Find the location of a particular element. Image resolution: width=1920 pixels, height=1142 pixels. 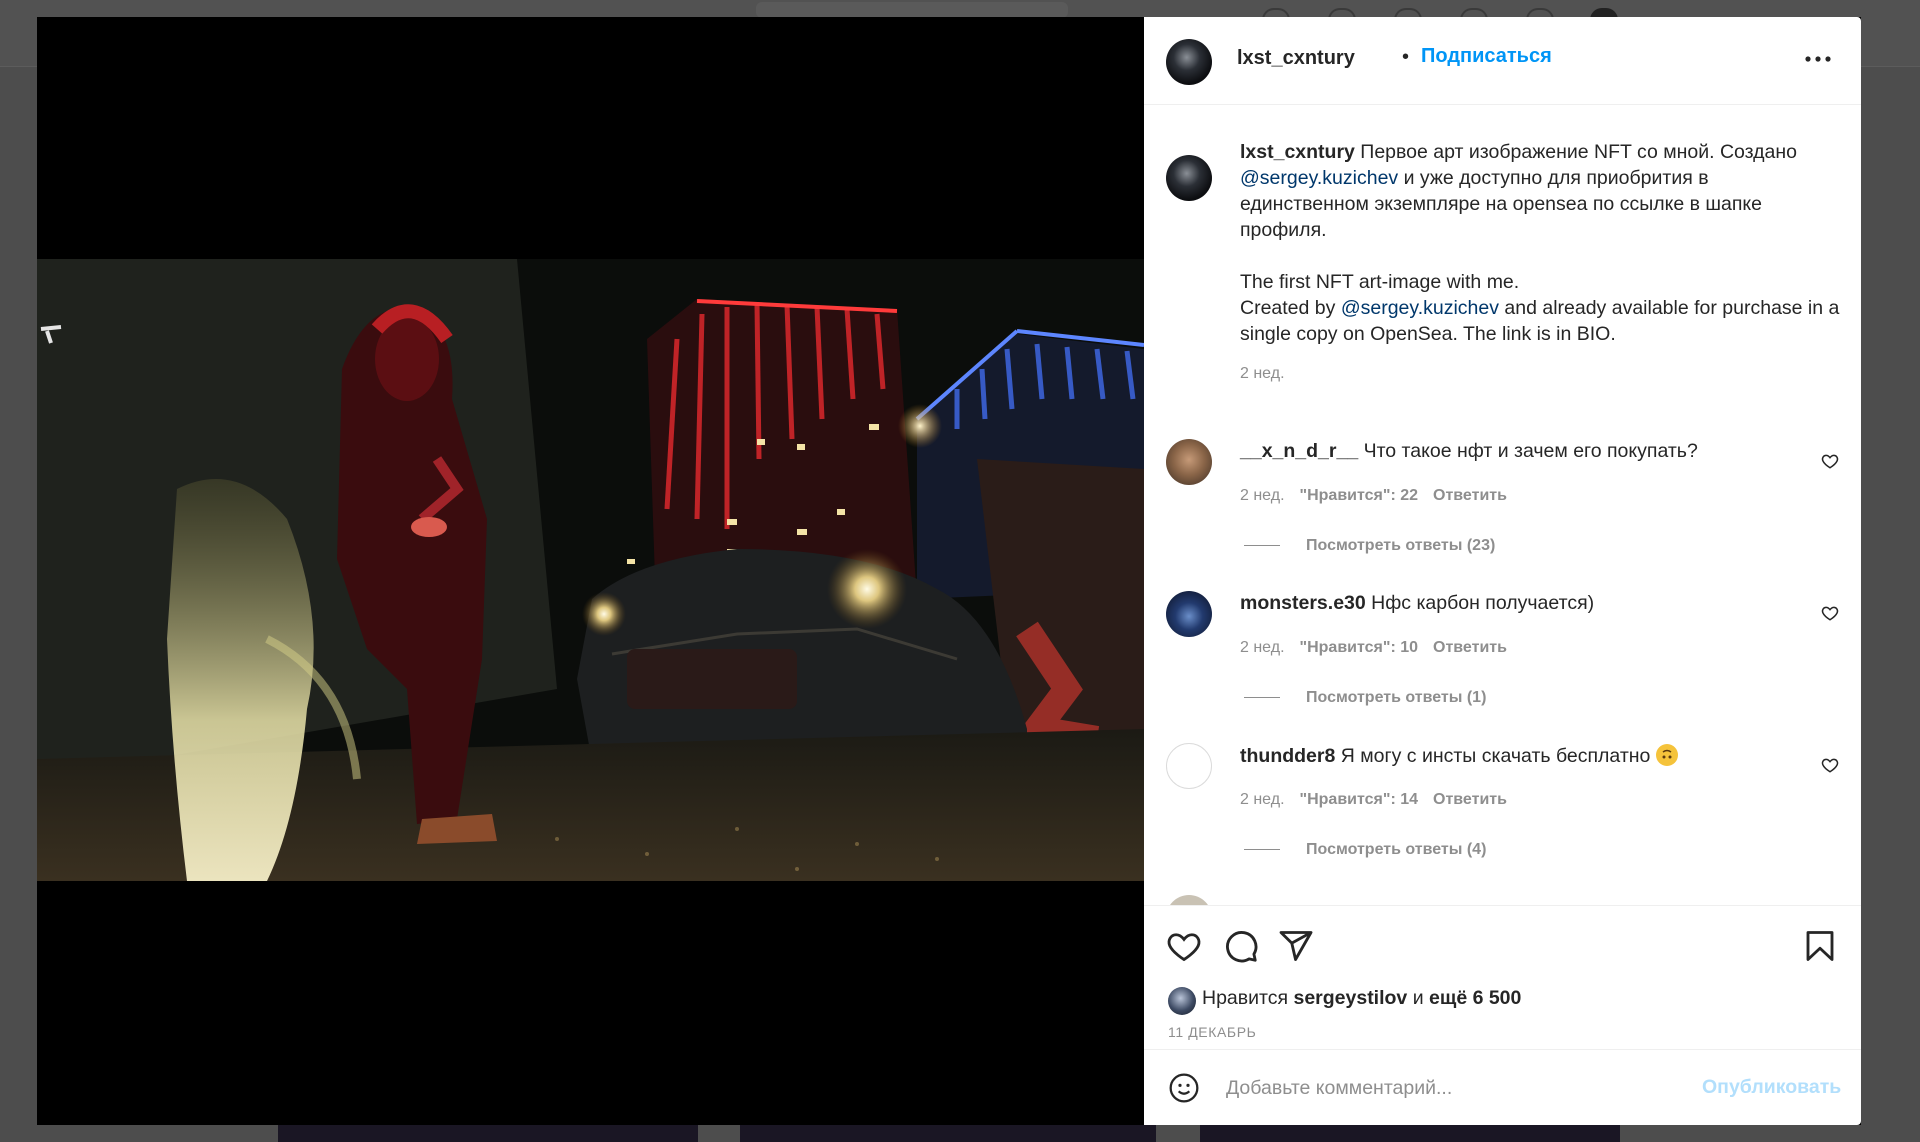

comment-body: Я могу с инсты скачать бесплатно is located at coordinates (1495, 756).